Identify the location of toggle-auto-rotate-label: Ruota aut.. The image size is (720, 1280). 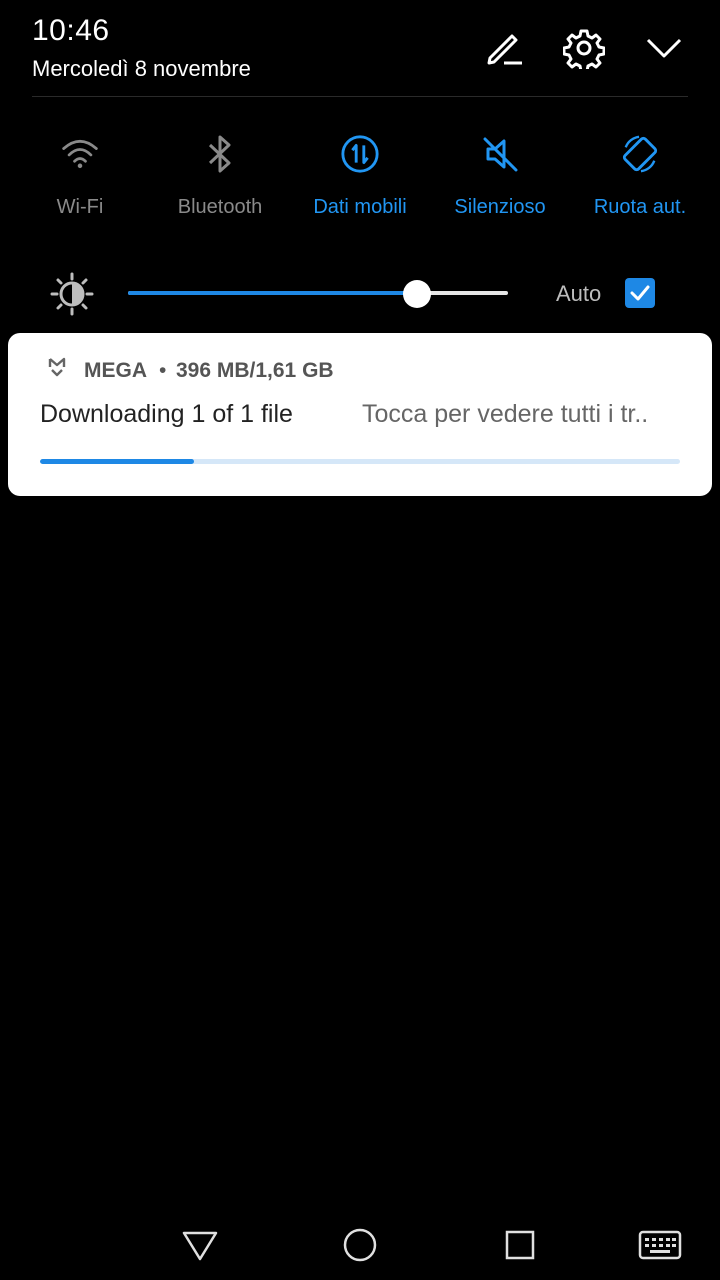
(640, 207).